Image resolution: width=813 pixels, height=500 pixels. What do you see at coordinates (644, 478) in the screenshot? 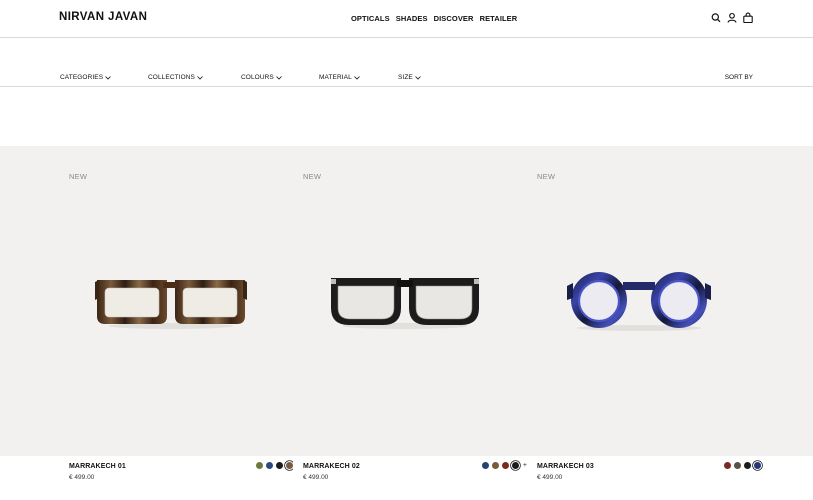
I see `product-info-marrakech-03: MARRAKECH 03 € 499.00` at bounding box center [644, 478].